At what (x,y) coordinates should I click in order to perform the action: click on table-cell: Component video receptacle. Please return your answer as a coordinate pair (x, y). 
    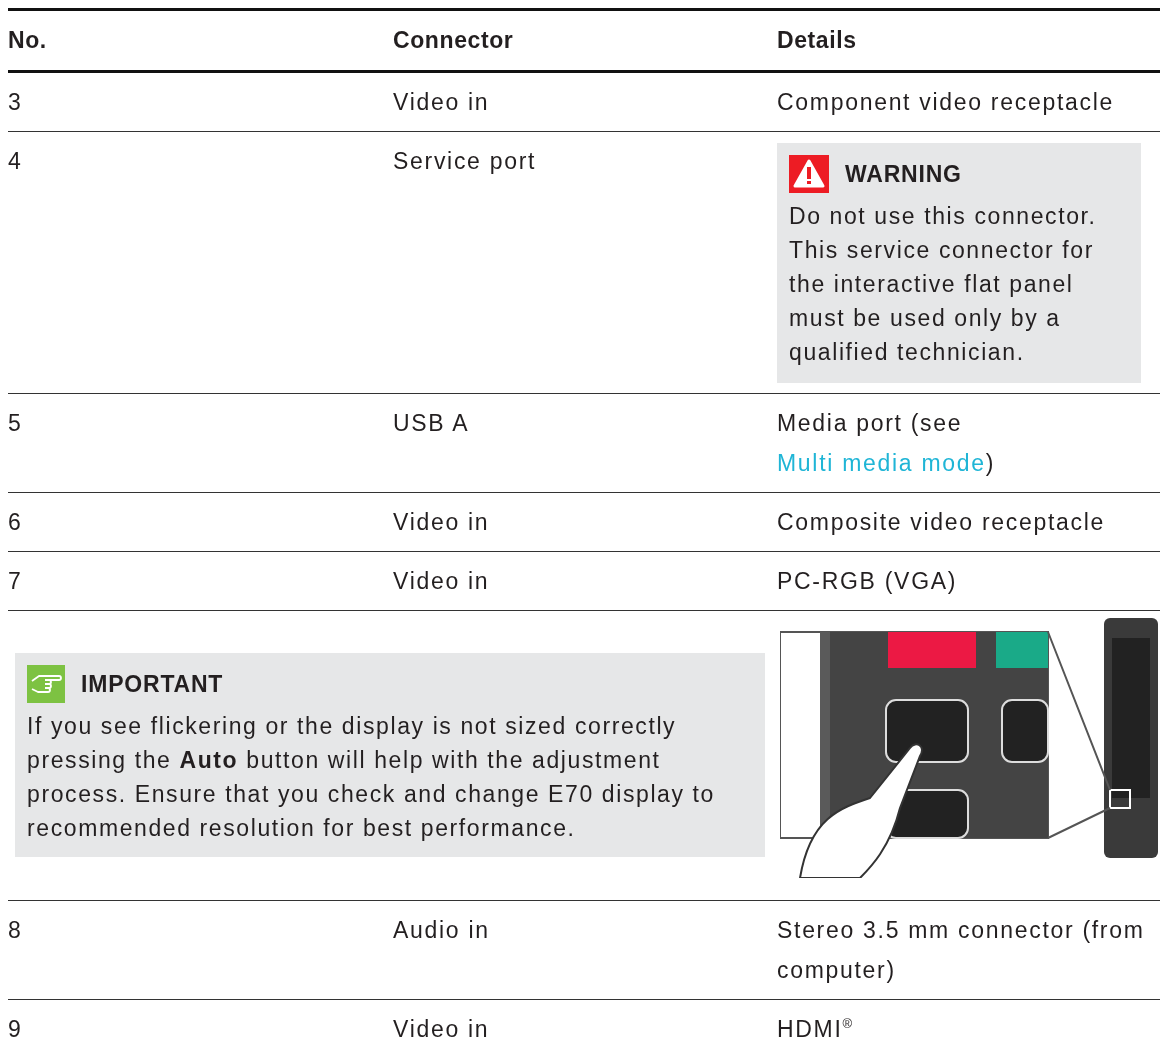
    Looking at the image, I should click on (945, 102).